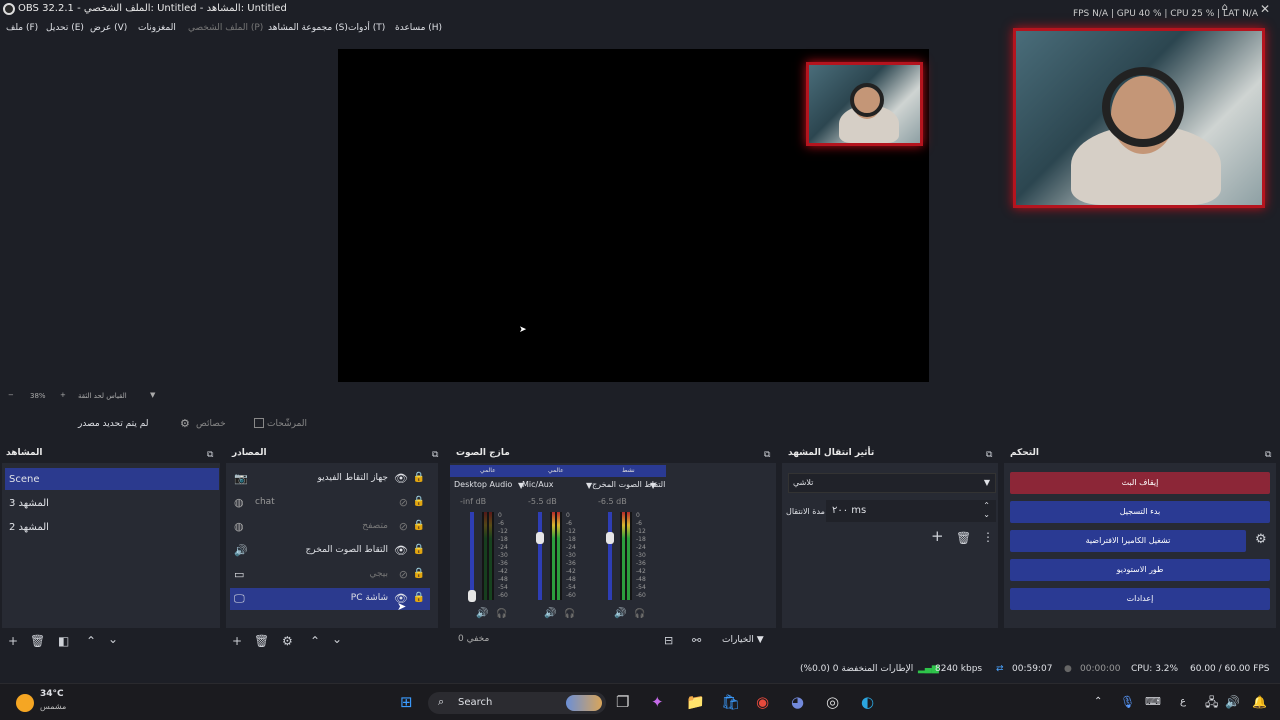  Describe the element at coordinates (418, 28) in the screenshot. I see `menu-help: مساعدة (H)` at that location.